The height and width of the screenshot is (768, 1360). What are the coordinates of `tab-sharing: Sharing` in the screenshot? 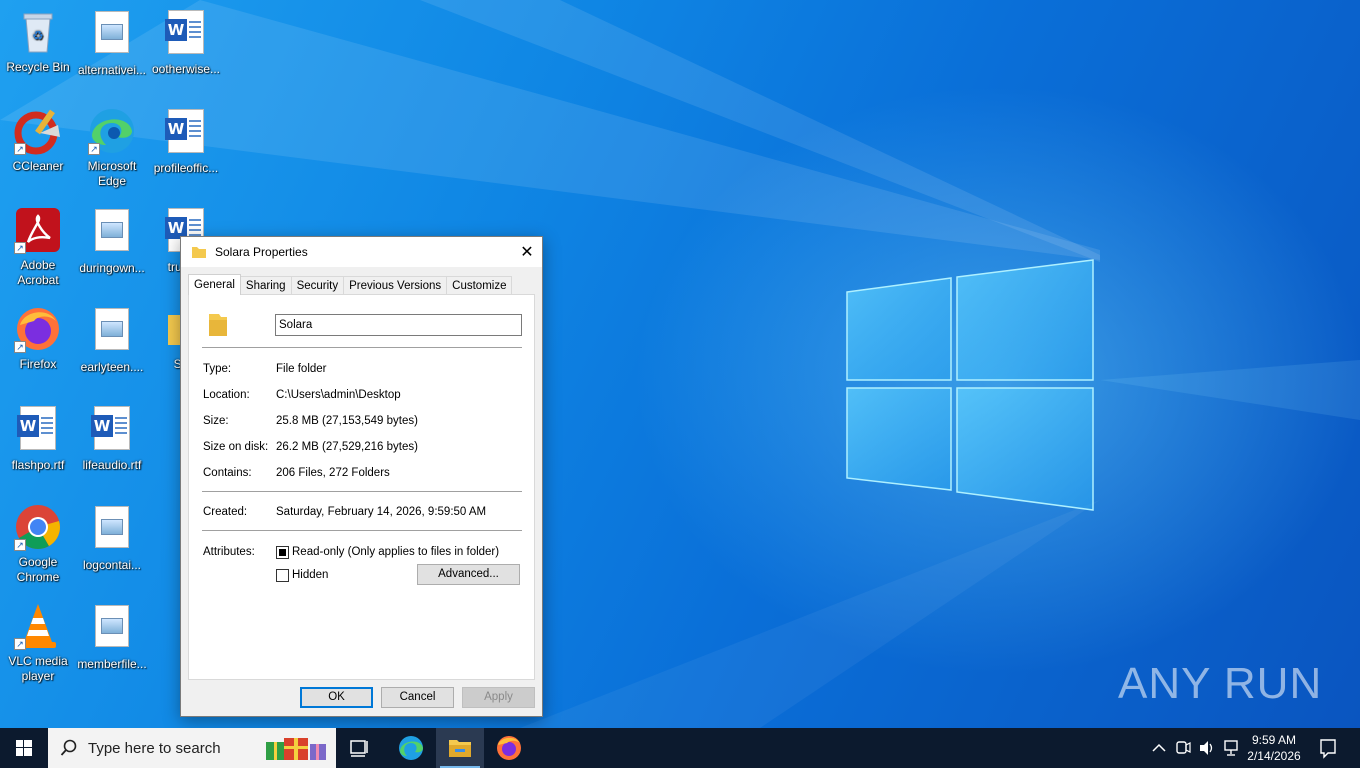 It's located at (265, 285).